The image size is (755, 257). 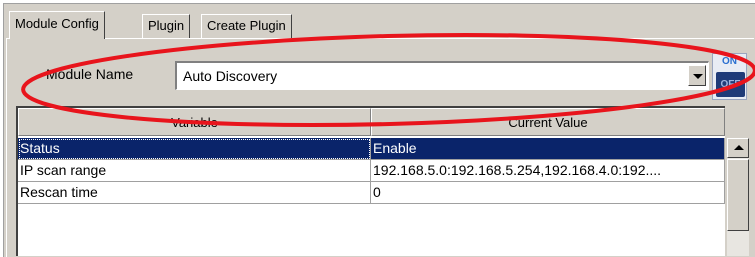 I want to click on tab-plugin: Plugin, so click(x=166, y=26).